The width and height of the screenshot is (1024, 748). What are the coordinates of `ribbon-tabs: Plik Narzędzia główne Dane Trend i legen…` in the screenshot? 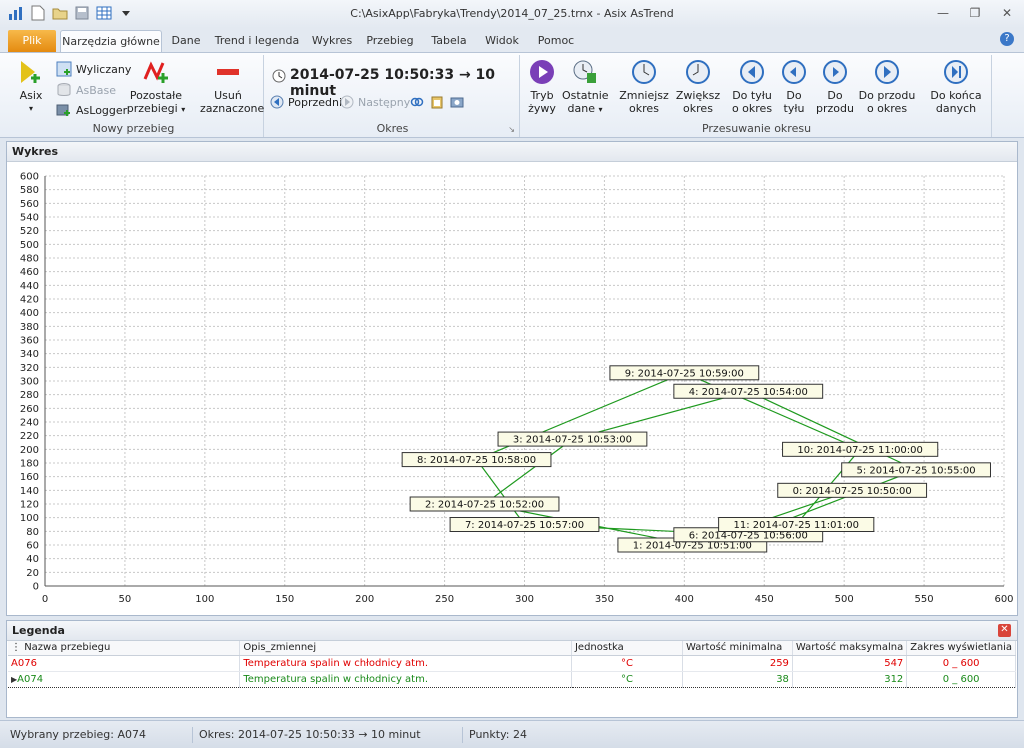 It's located at (512, 40).